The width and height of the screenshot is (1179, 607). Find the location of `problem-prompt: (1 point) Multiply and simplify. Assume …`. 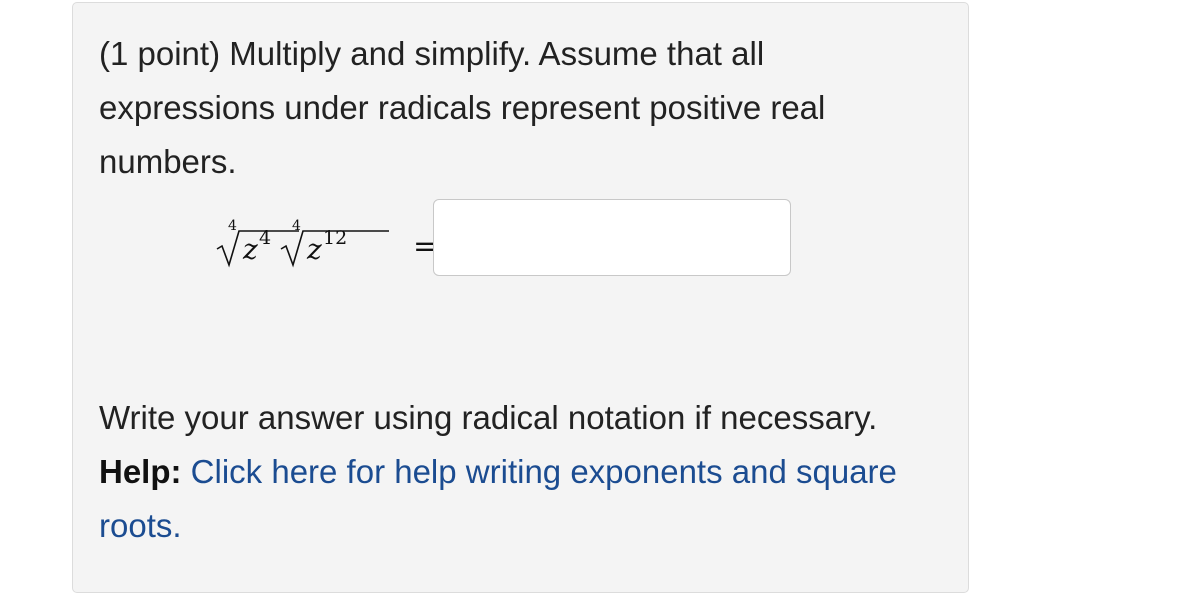

problem-prompt: (1 point) Multiply and simplify. Assume … is located at coordinates (462, 107).